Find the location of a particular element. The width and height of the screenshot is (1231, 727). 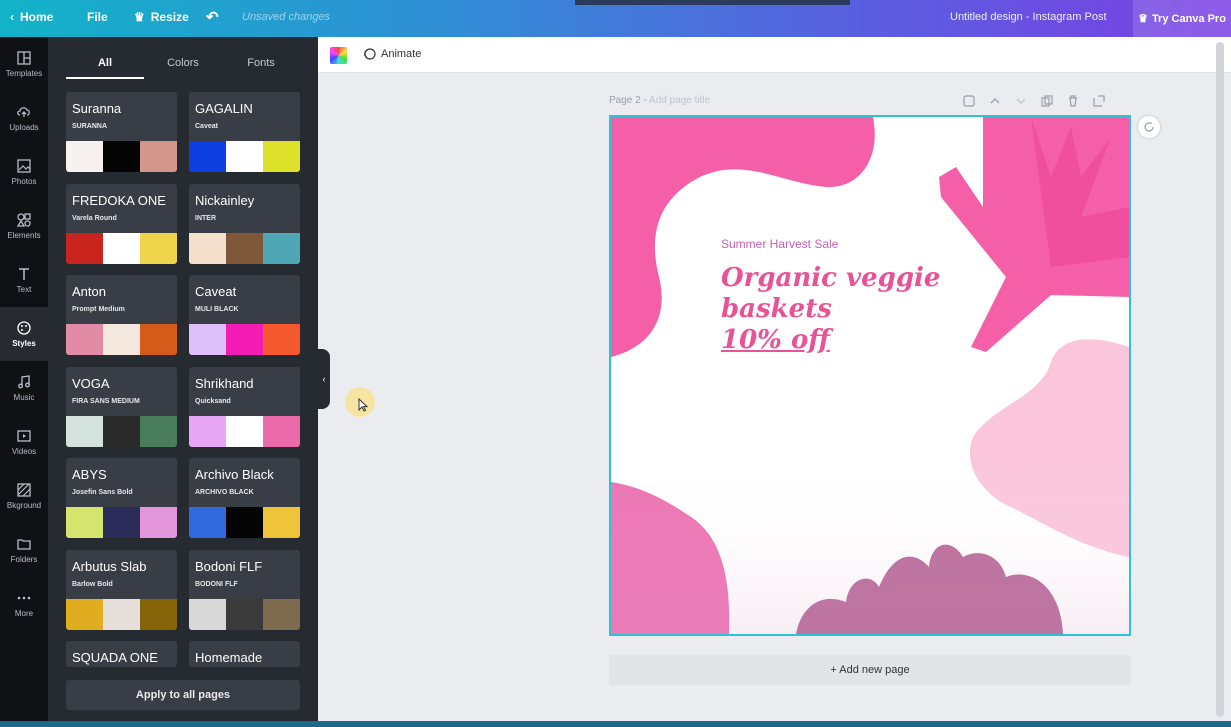

rail-item-more: More is located at coordinates (24, 604).